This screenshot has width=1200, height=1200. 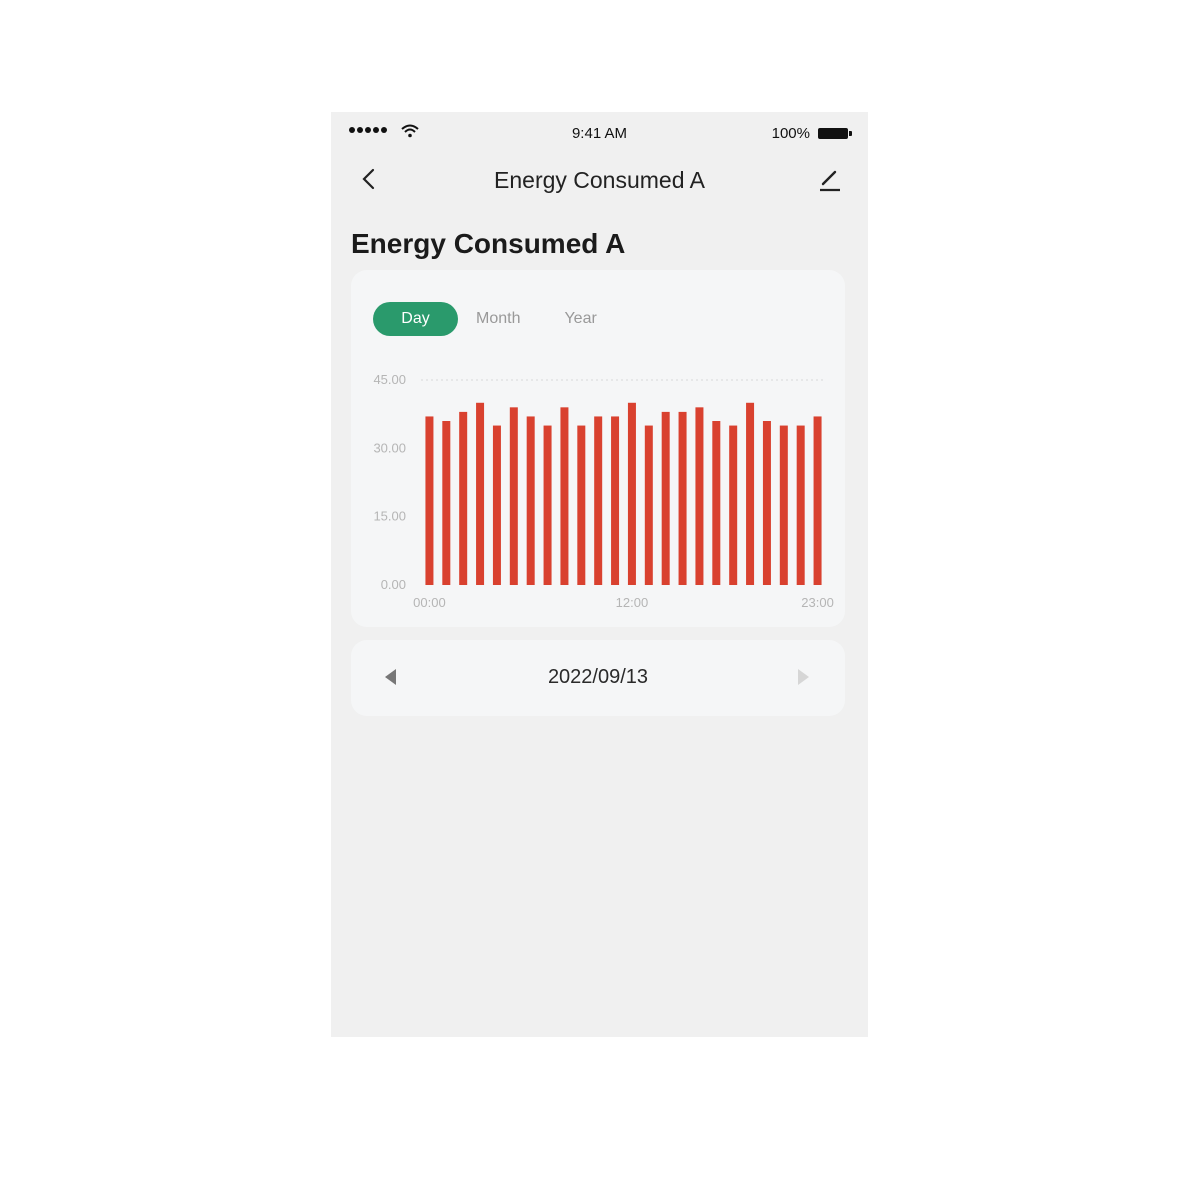 I want to click on battery-icon, so click(x=835, y=133).